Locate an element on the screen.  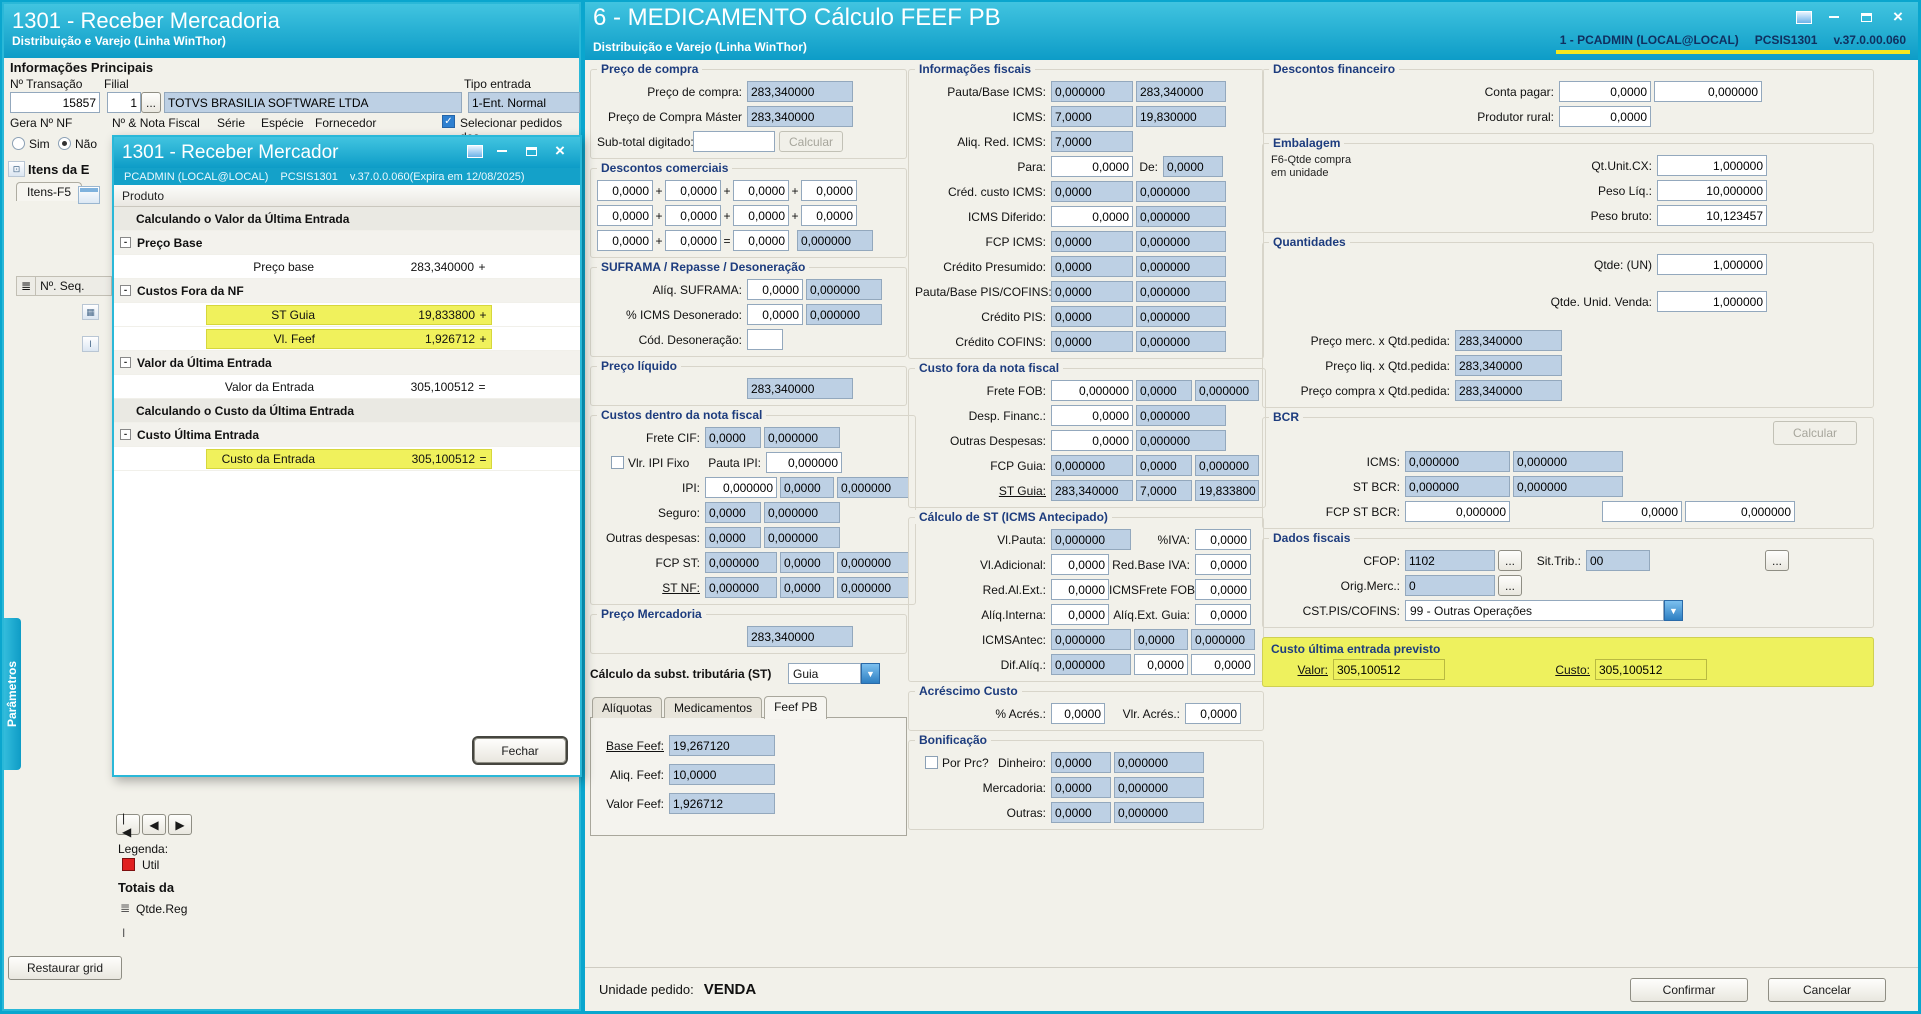
st-guia-perc-field: 7,0000 is located at coordinates (1164, 490).